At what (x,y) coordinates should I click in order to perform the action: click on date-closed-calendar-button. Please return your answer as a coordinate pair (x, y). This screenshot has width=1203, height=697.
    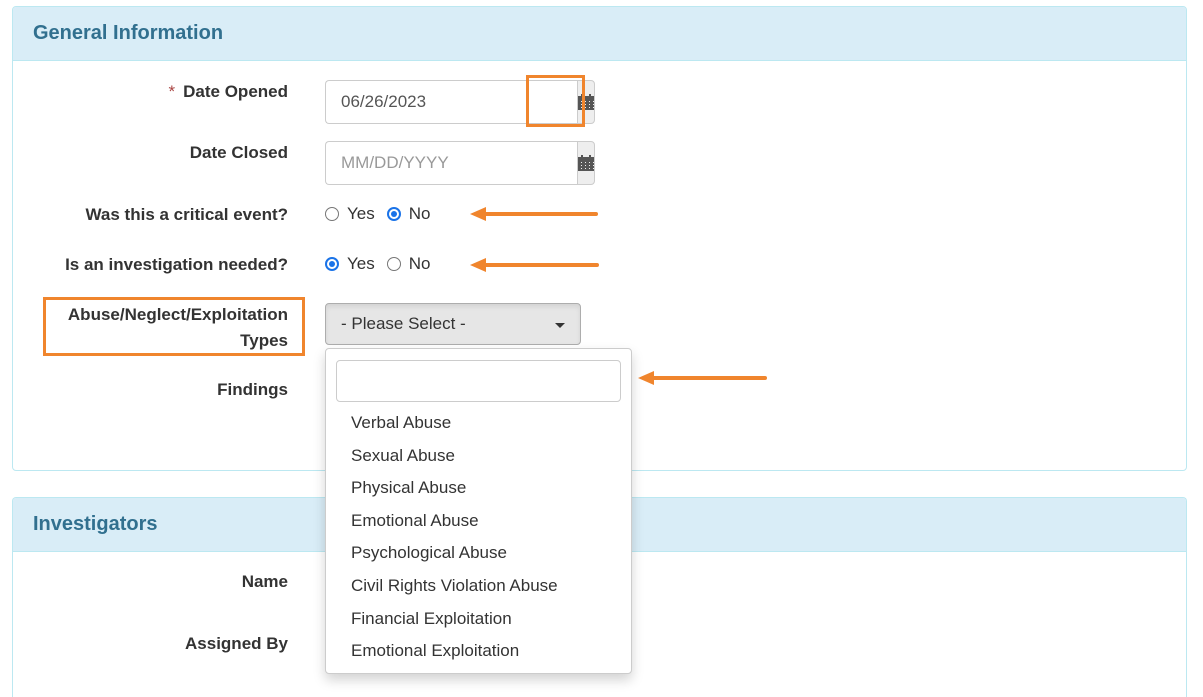
    Looking at the image, I should click on (586, 163).